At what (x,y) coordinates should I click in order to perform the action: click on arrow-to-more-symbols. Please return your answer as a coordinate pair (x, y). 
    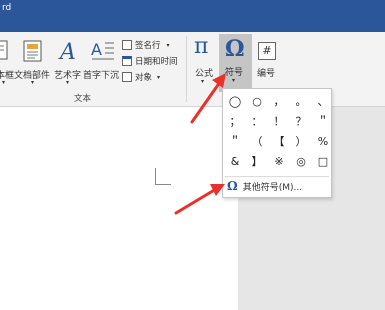
    Looking at the image, I should click on (199, 199).